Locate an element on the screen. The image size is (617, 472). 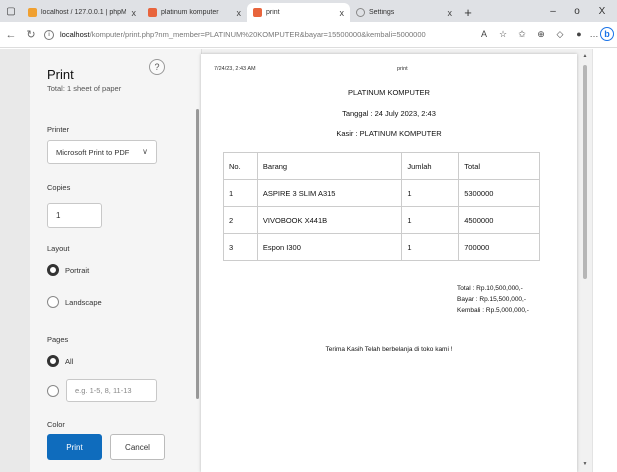
table-cell: ASPIRE 3 SLIM A315 is located at coordinates (329, 193).